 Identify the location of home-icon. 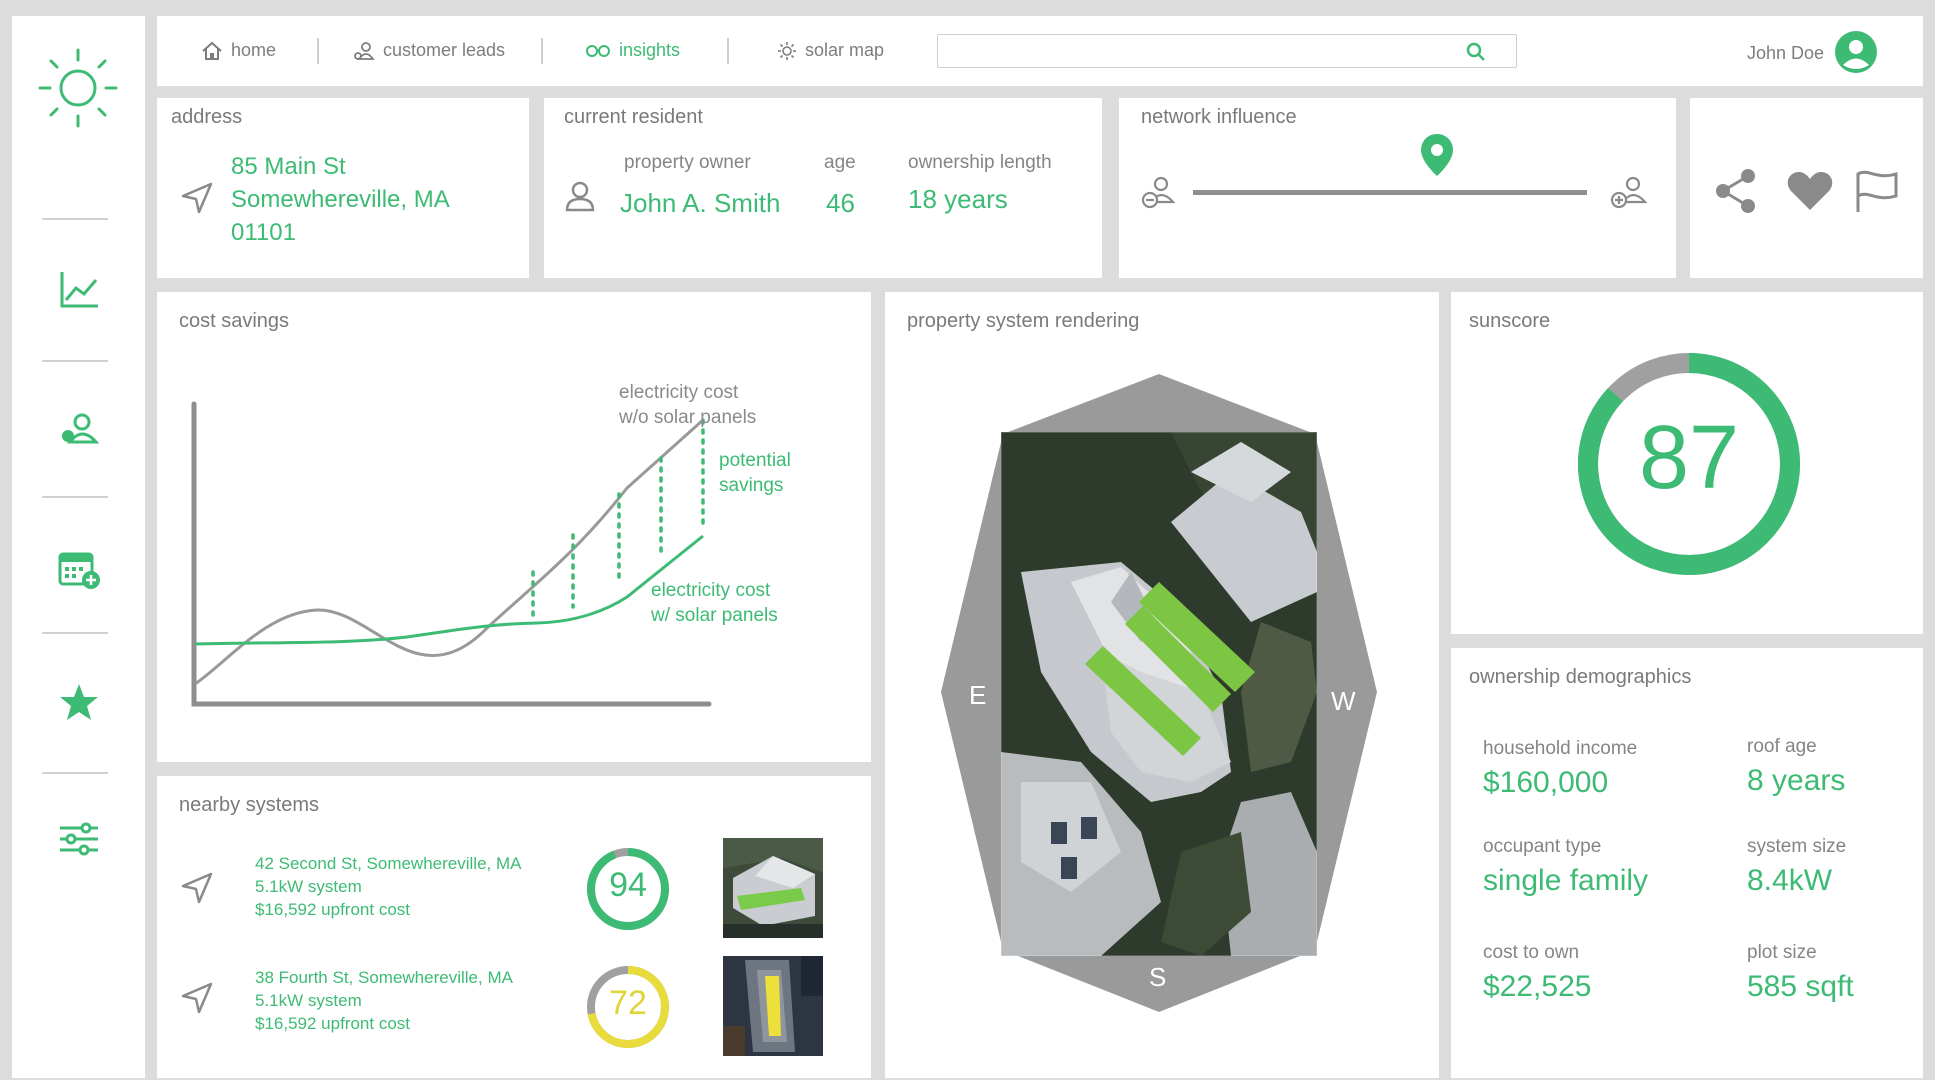
(212, 50).